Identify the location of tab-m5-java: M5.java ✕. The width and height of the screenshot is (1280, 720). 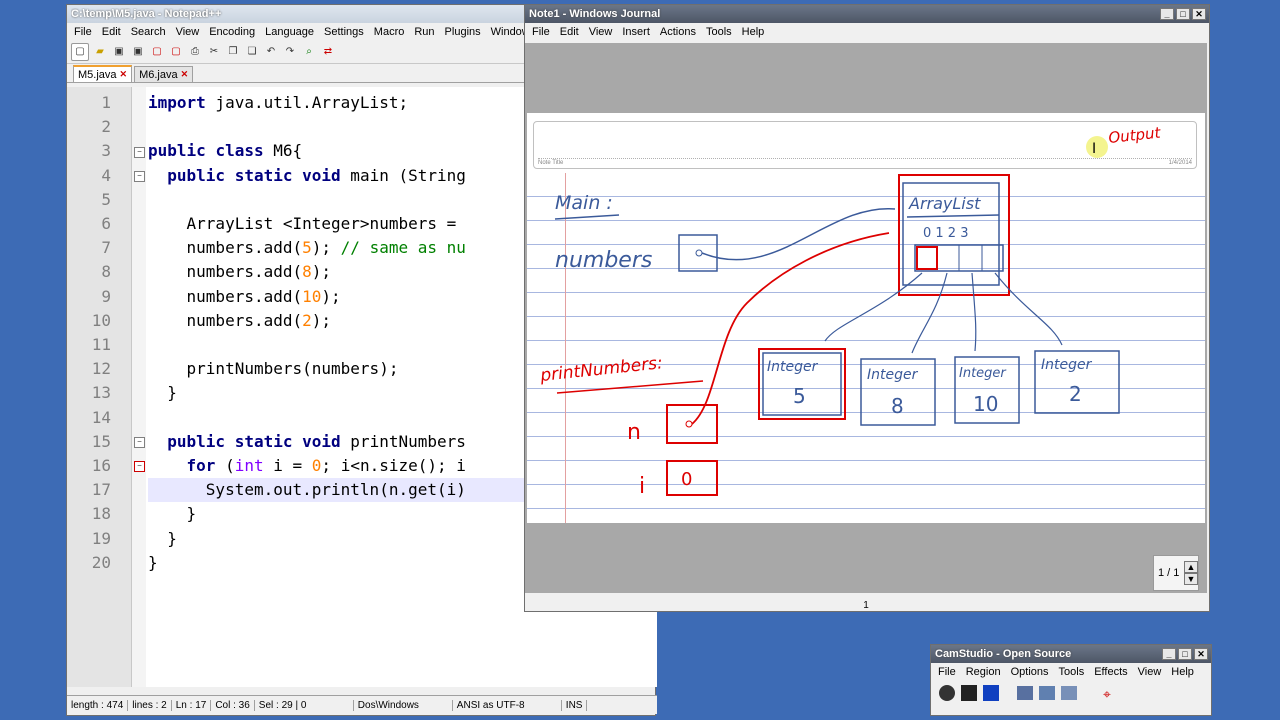
(103, 73).